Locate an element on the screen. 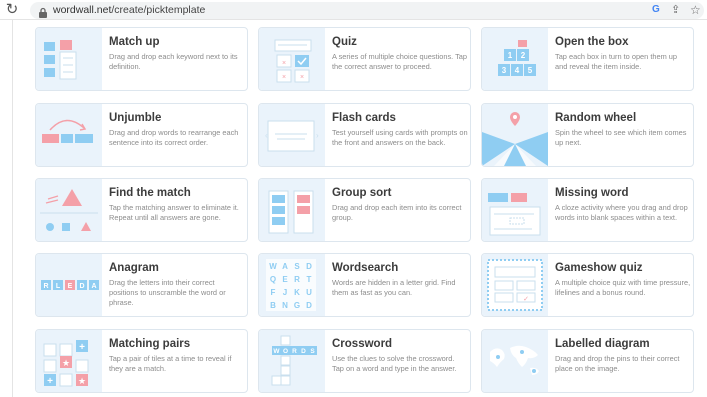 This screenshot has height=397, width=707. crossword-letter: D is located at coordinates (303, 351).